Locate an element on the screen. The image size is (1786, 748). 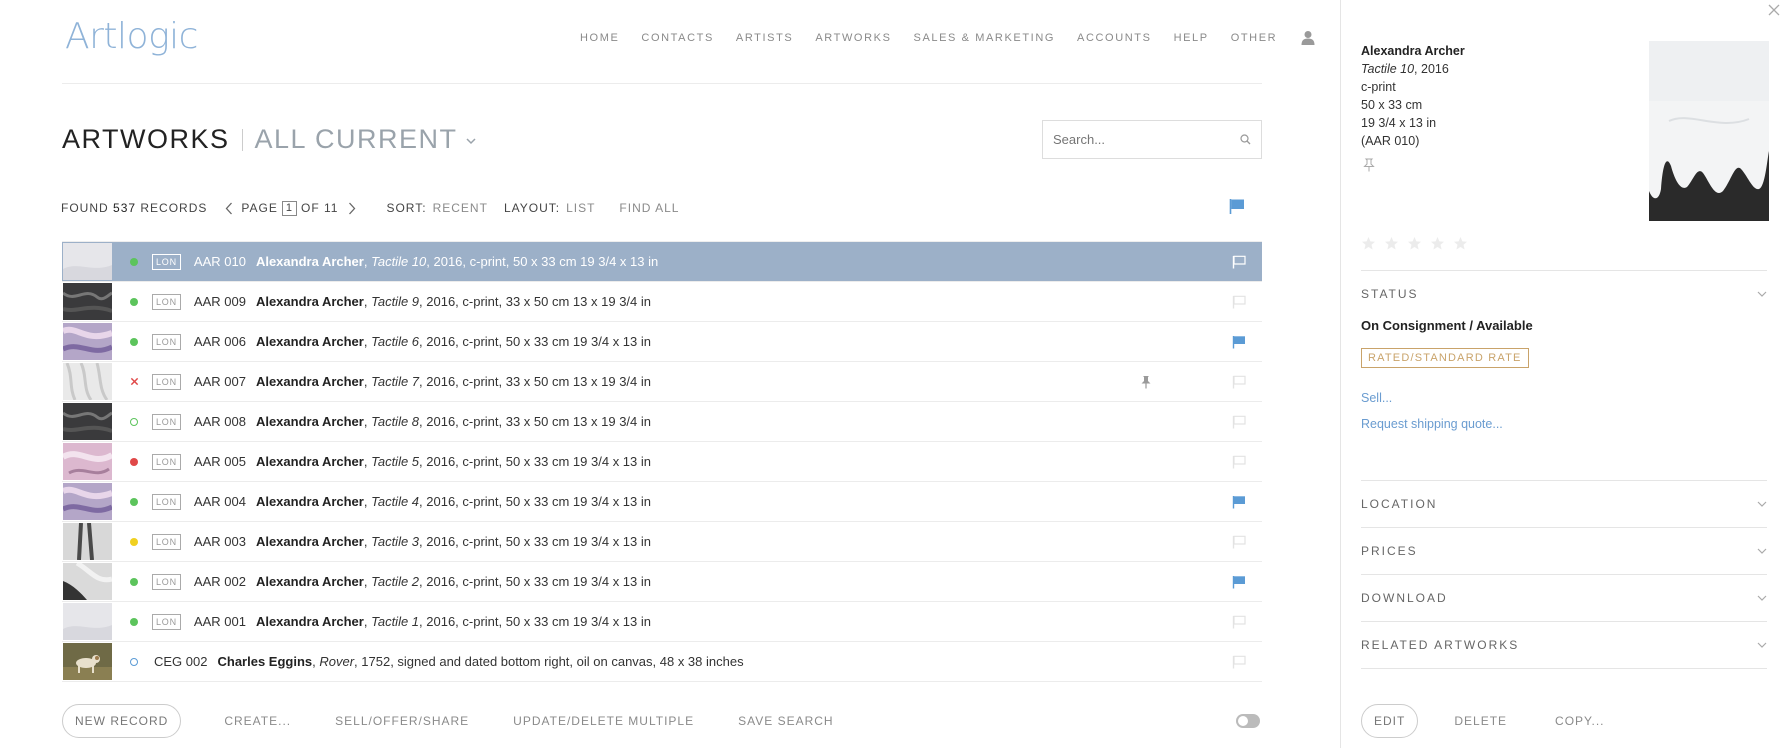
records-label: RECORDS is located at coordinates (174, 208).